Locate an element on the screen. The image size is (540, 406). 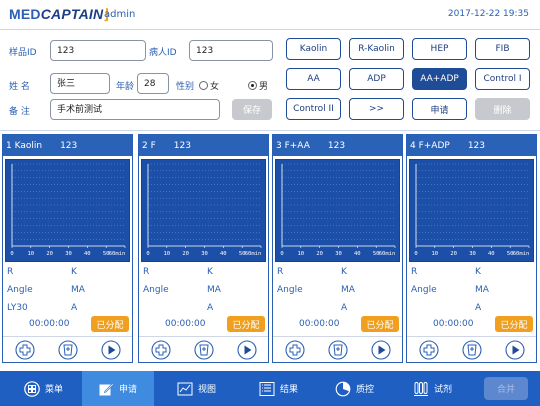
channel-header: 3 F+AA 123 is located at coordinates (337, 145).